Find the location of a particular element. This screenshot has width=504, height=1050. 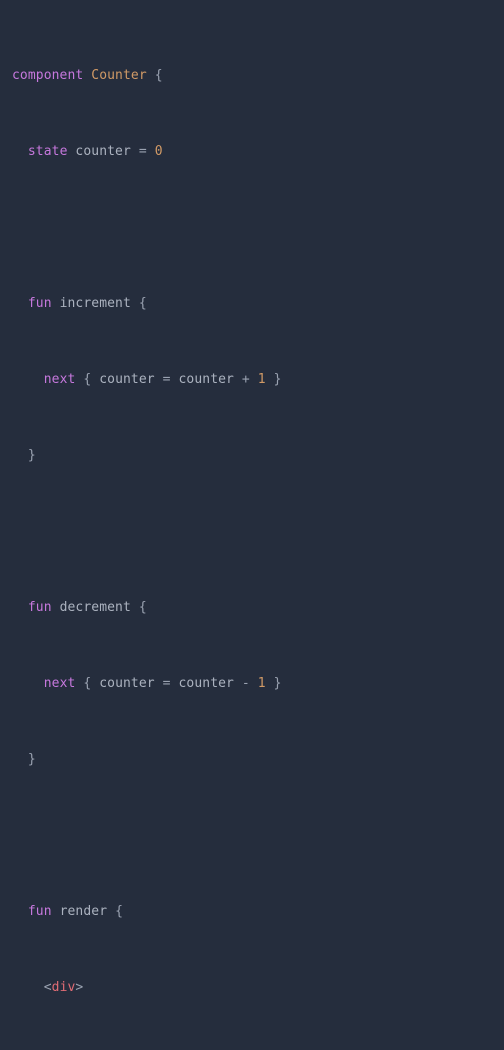

code-line: component Counter { is located at coordinates (87, 75).